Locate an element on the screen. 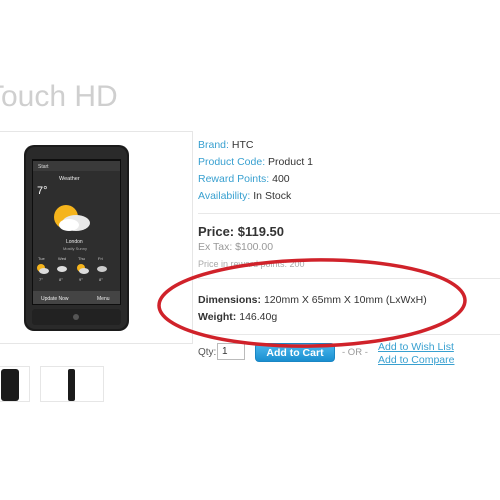 This screenshot has height=500, width=500. svg-text: 9° is located at coordinates (81, 279).